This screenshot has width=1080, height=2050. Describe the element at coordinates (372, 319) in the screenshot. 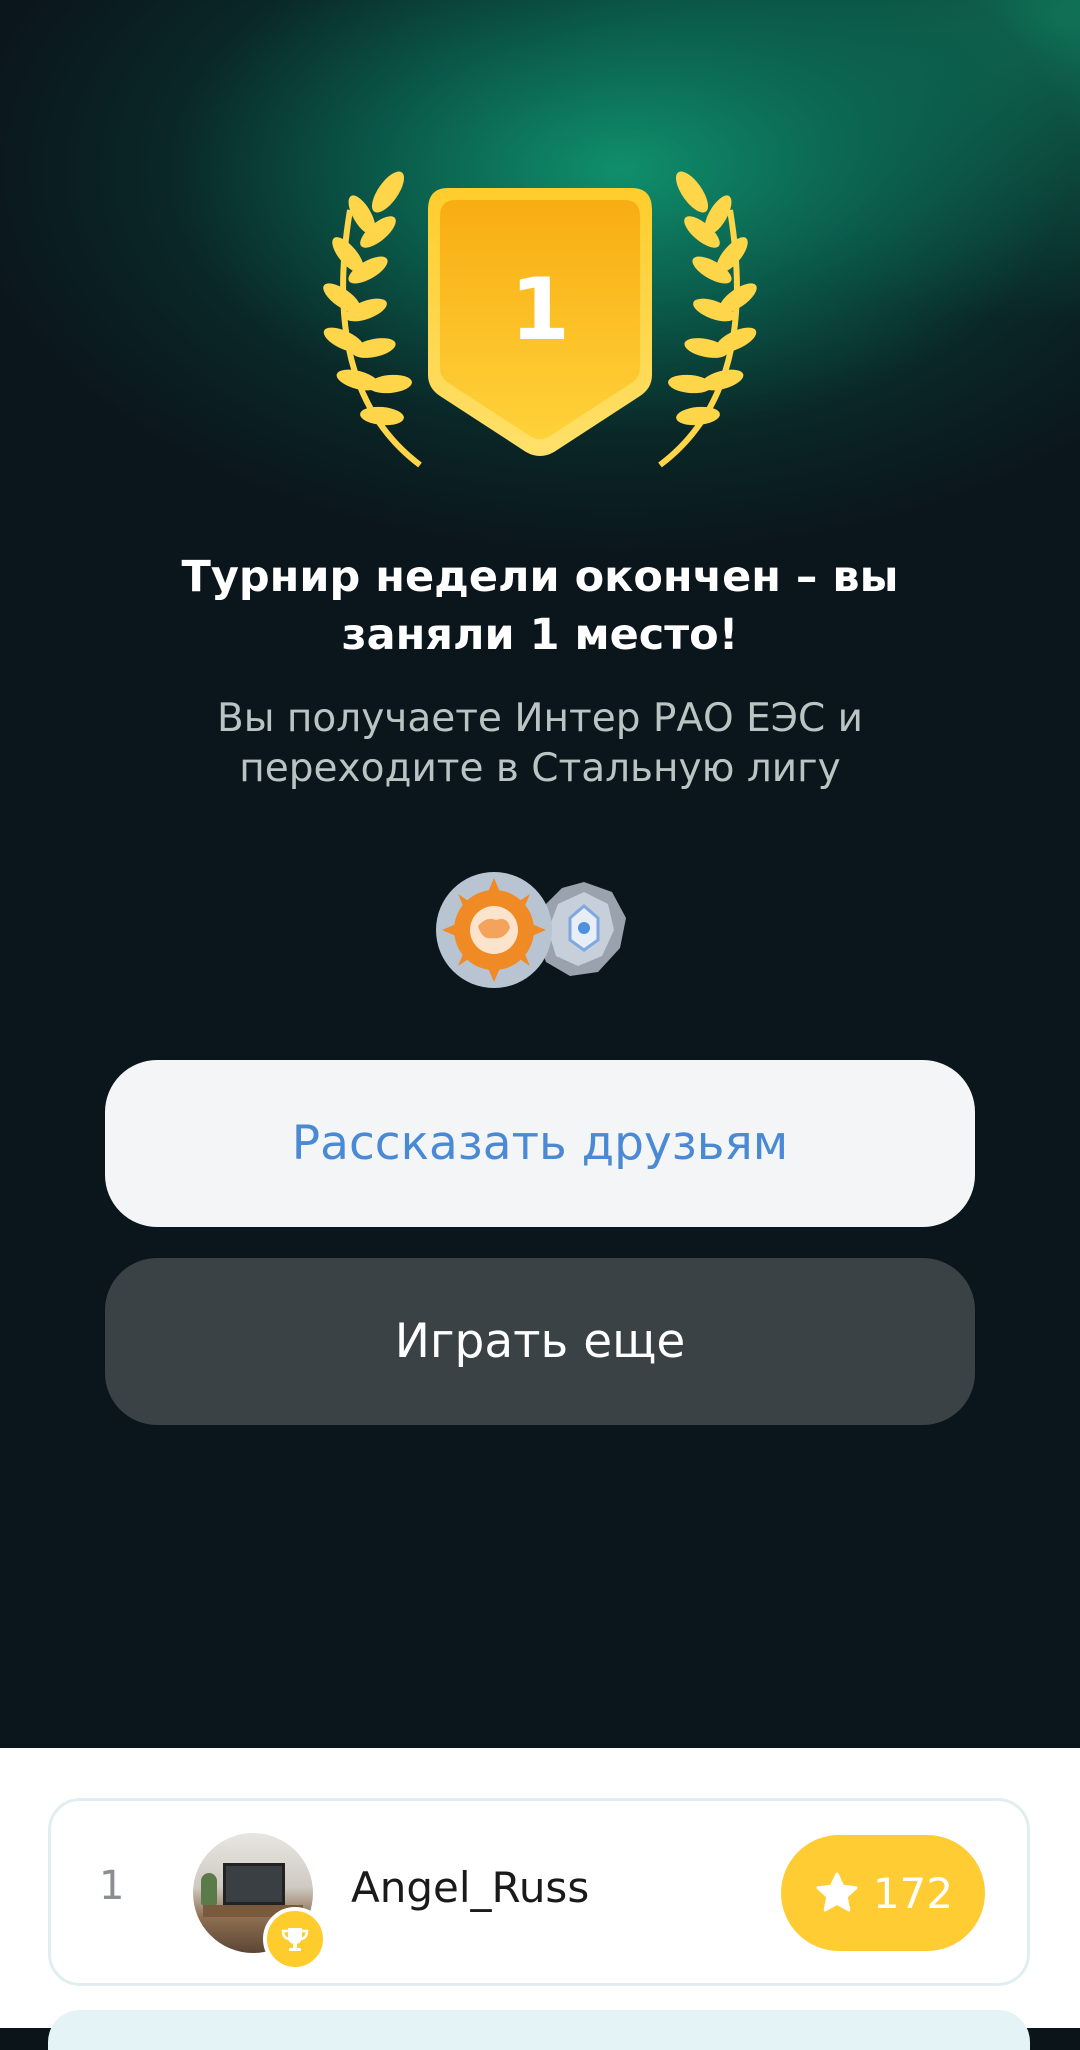

I see `laurel-left-icon` at that location.